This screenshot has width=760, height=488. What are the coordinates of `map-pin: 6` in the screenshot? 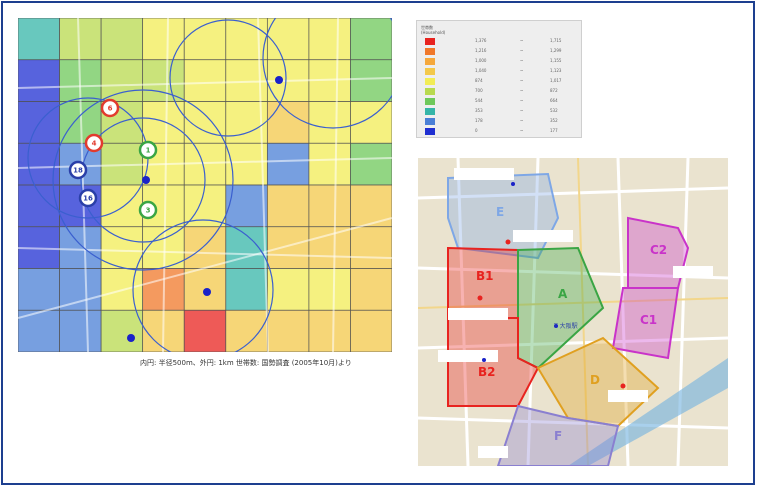 It's located at (110, 108).